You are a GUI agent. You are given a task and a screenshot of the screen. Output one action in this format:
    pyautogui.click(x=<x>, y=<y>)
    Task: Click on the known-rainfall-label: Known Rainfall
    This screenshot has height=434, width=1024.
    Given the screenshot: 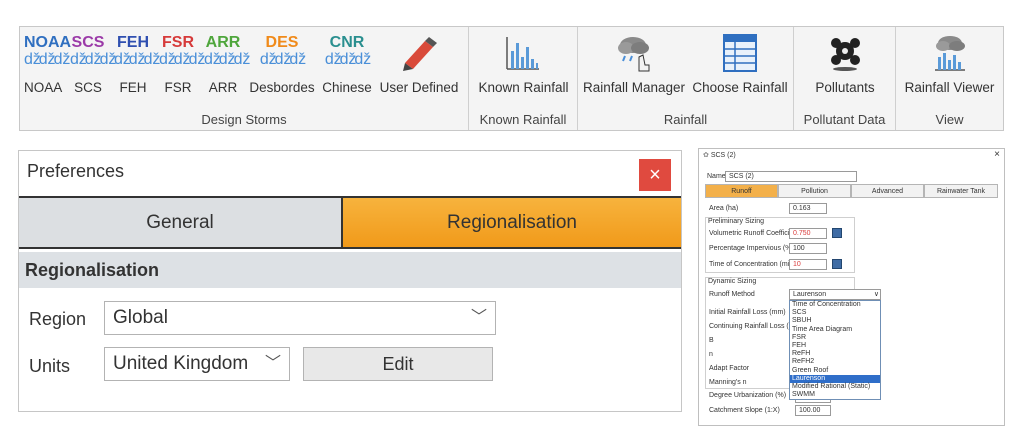 What is the action you would take?
    pyautogui.click(x=523, y=87)
    